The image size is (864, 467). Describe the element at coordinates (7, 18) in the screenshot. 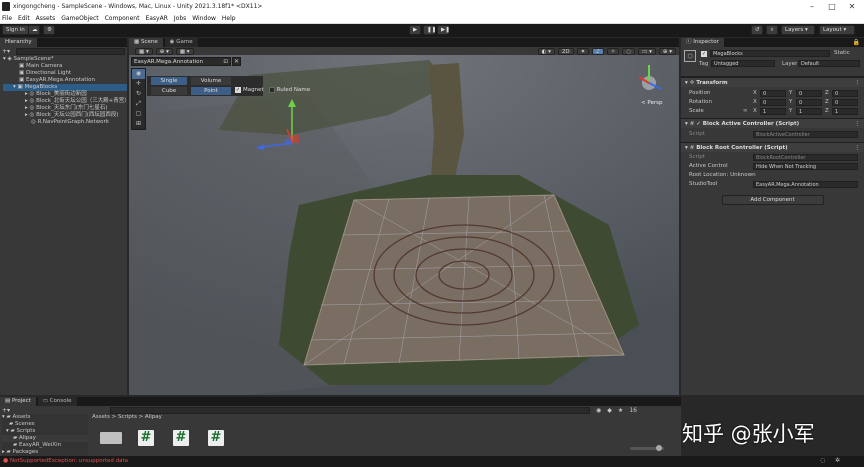

I see `menu-file: File` at that location.